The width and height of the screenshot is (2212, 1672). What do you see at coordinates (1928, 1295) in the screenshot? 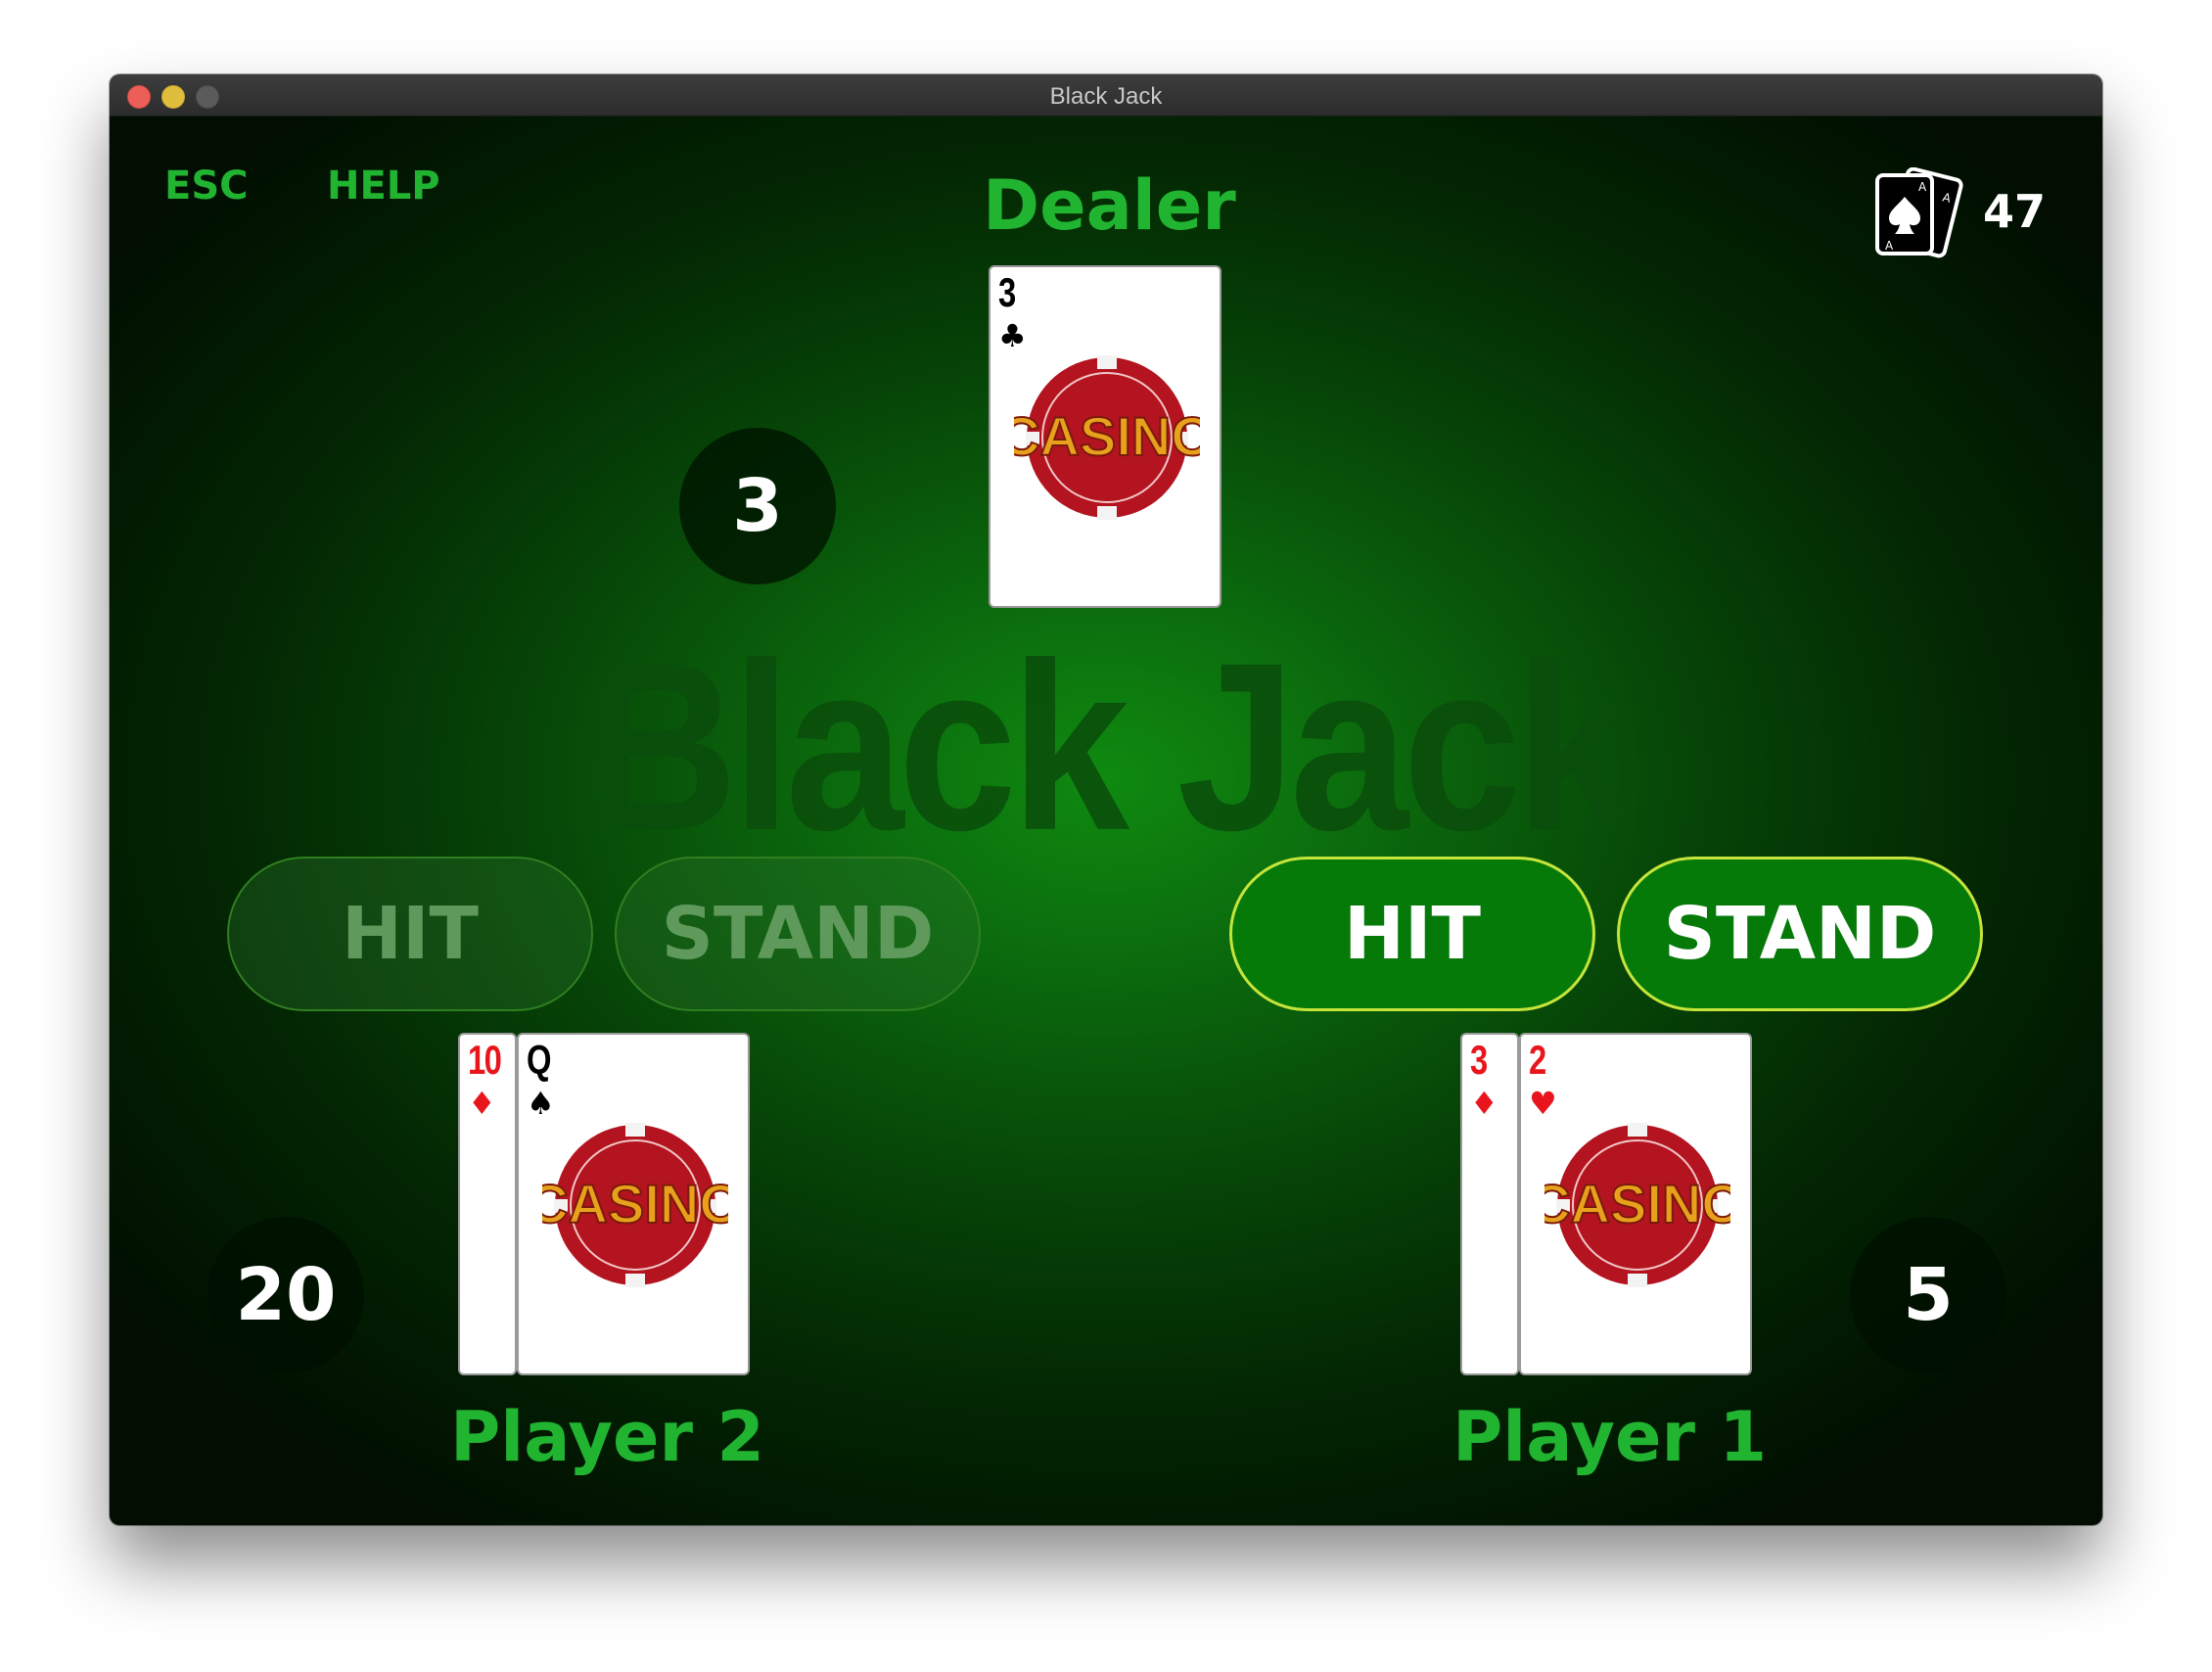
I see `player1-score: 5` at bounding box center [1928, 1295].